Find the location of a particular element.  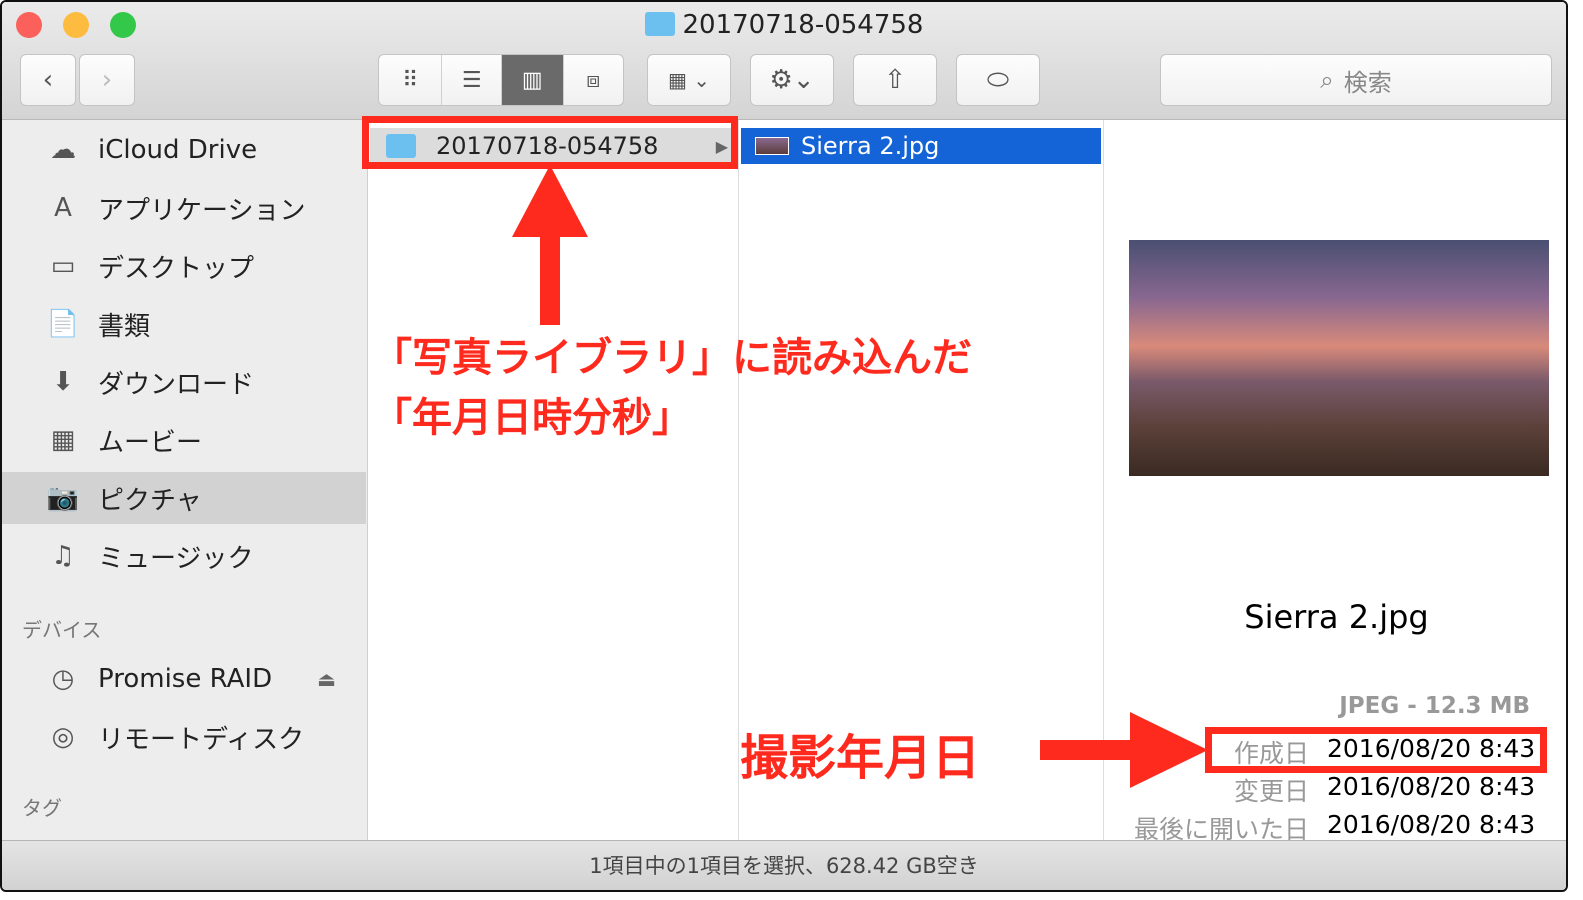

back-icon: ‹ is located at coordinates (48, 80).